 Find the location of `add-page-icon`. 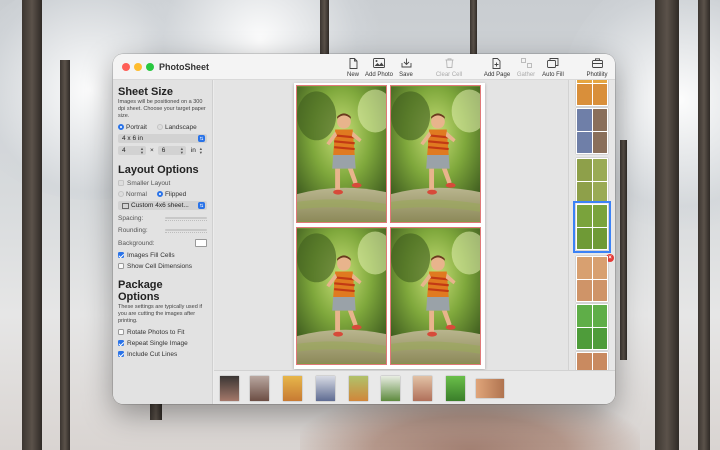

add-page-icon is located at coordinates (497, 63).